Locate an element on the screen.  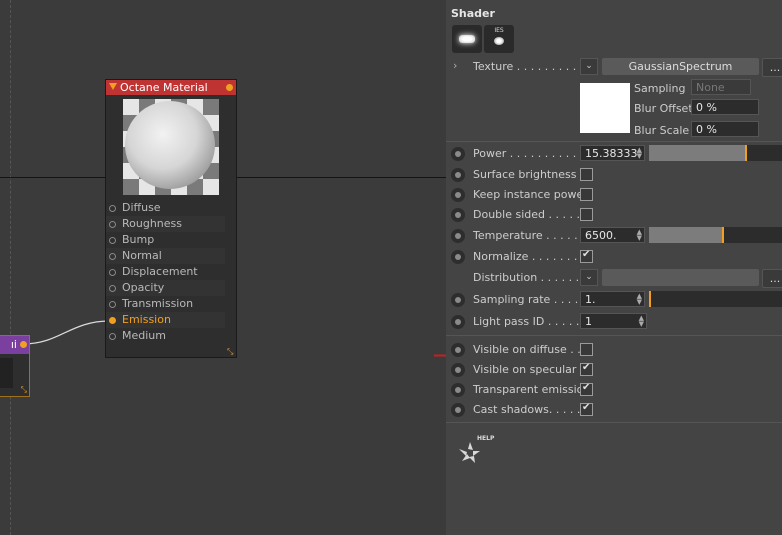
help-button: HELP is located at coordinates (475, 450).